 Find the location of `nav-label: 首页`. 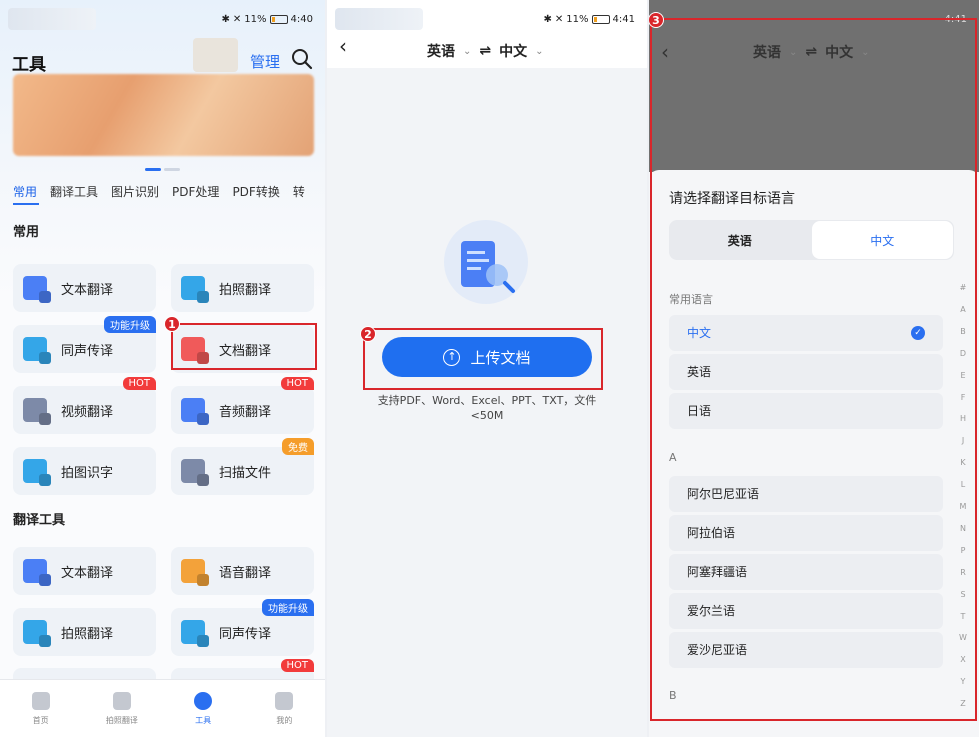

nav-label: 首页 is located at coordinates (40, 720).